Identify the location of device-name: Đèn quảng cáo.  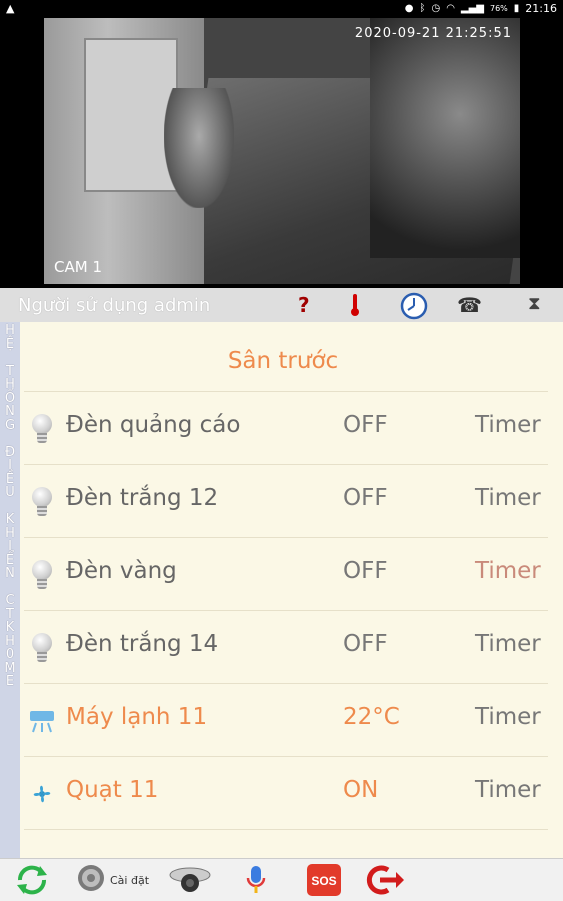
(153, 425).